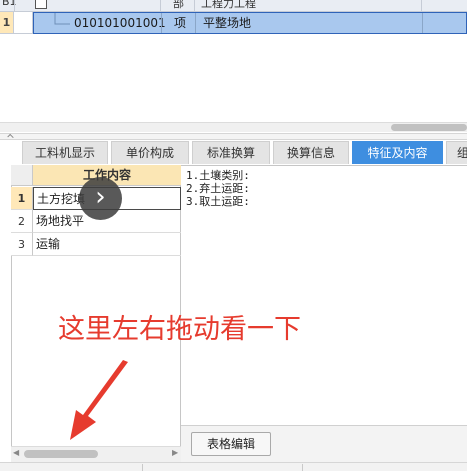  I want to click on work-row-number: 1, so click(22, 198).